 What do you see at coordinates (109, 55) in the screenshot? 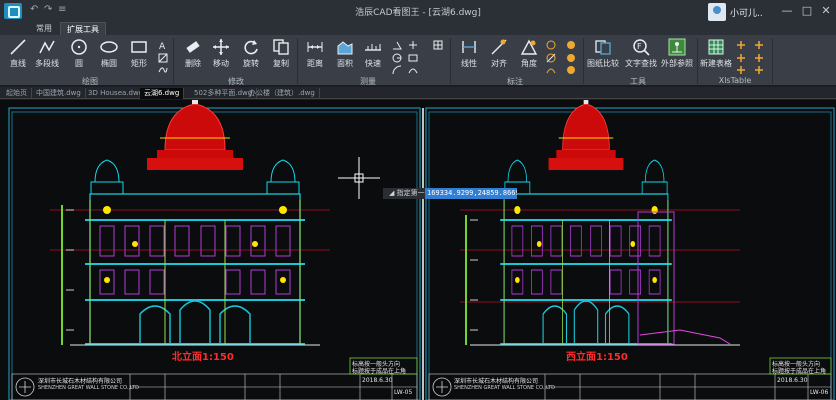
I see `ellipse-tool: 椭圆` at bounding box center [109, 55].